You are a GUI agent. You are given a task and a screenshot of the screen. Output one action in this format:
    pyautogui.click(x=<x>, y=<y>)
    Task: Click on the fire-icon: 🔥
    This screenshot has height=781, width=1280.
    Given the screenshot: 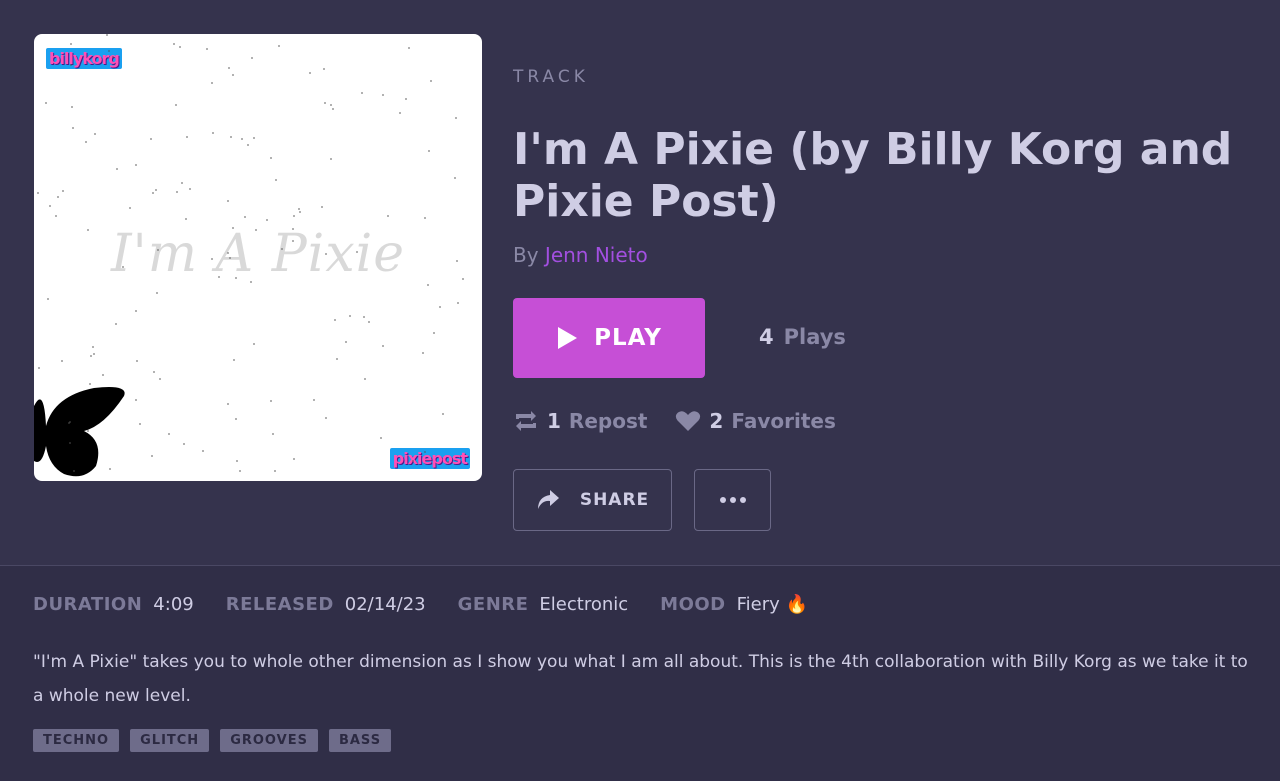 What is the action you would take?
    pyautogui.click(x=797, y=604)
    